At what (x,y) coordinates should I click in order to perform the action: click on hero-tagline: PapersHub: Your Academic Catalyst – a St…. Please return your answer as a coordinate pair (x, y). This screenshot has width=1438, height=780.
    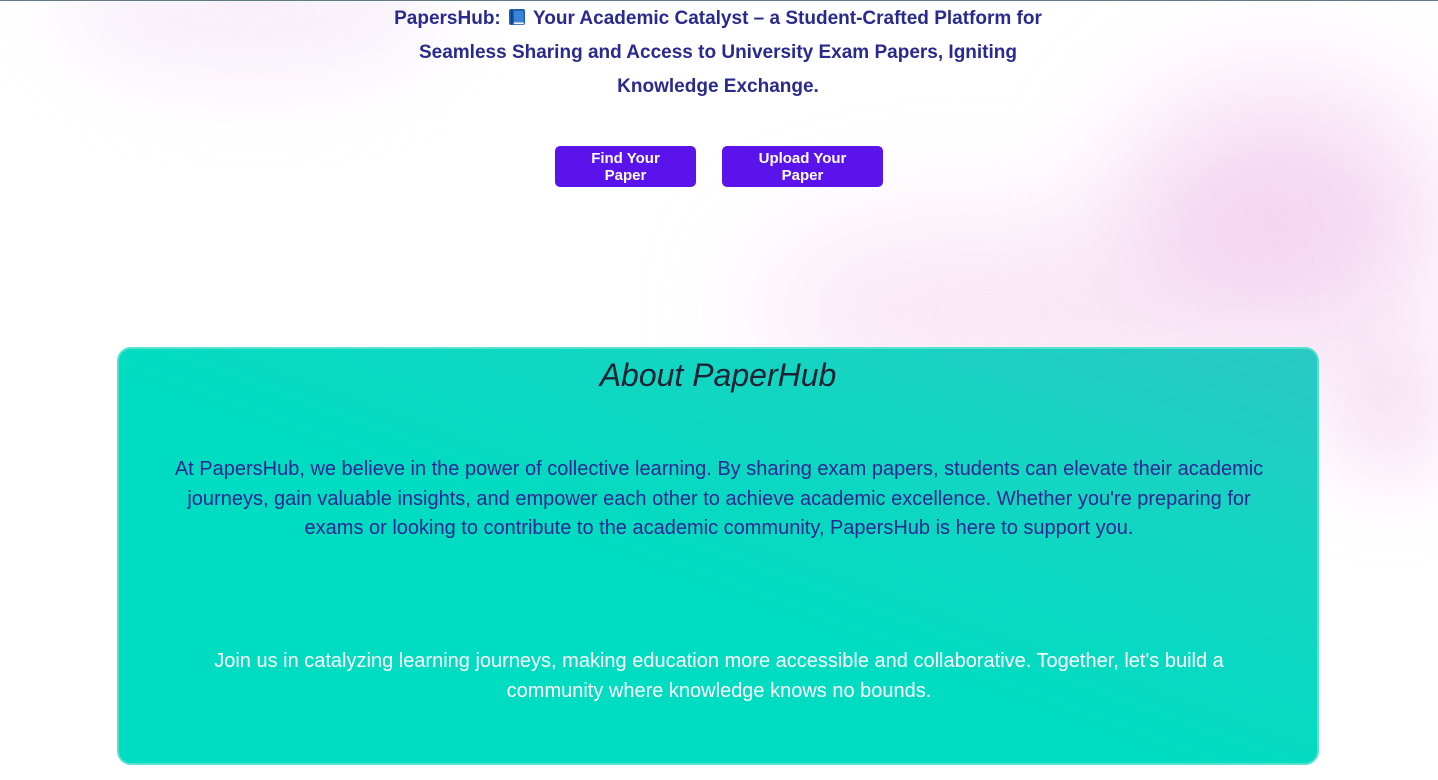
    Looking at the image, I should click on (718, 53).